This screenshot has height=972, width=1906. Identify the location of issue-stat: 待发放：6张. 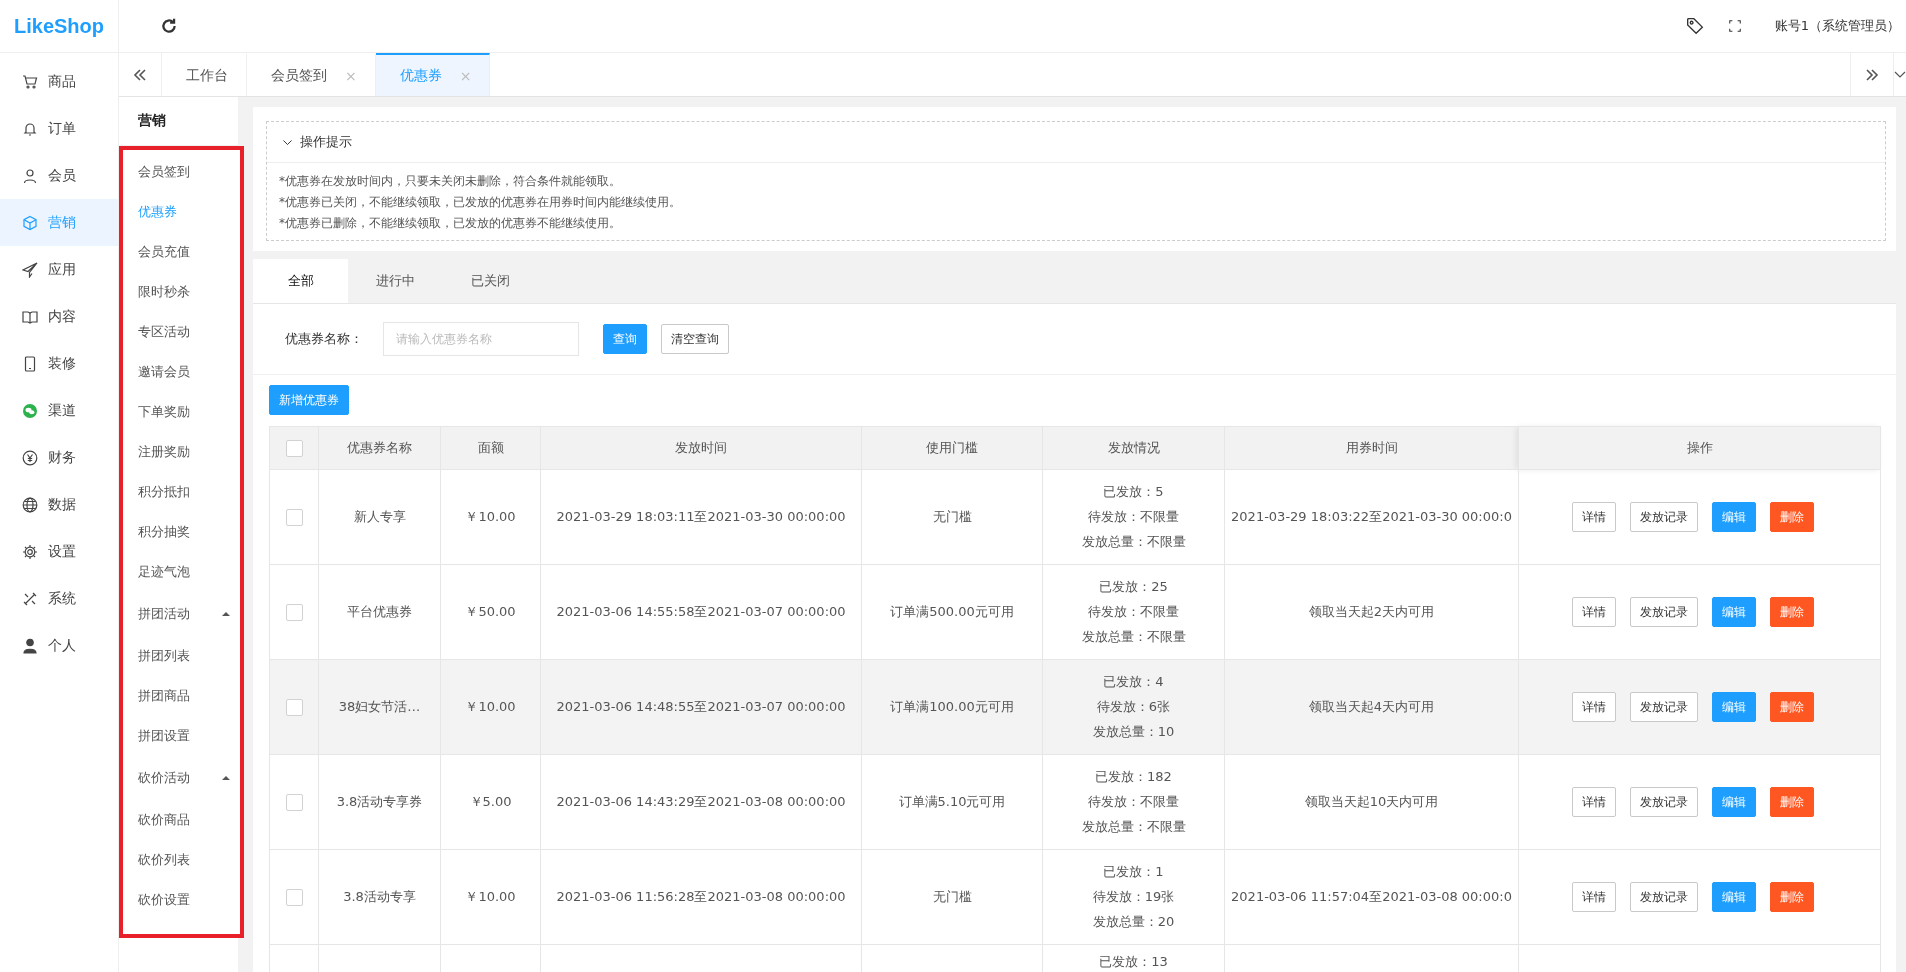
(1133, 707).